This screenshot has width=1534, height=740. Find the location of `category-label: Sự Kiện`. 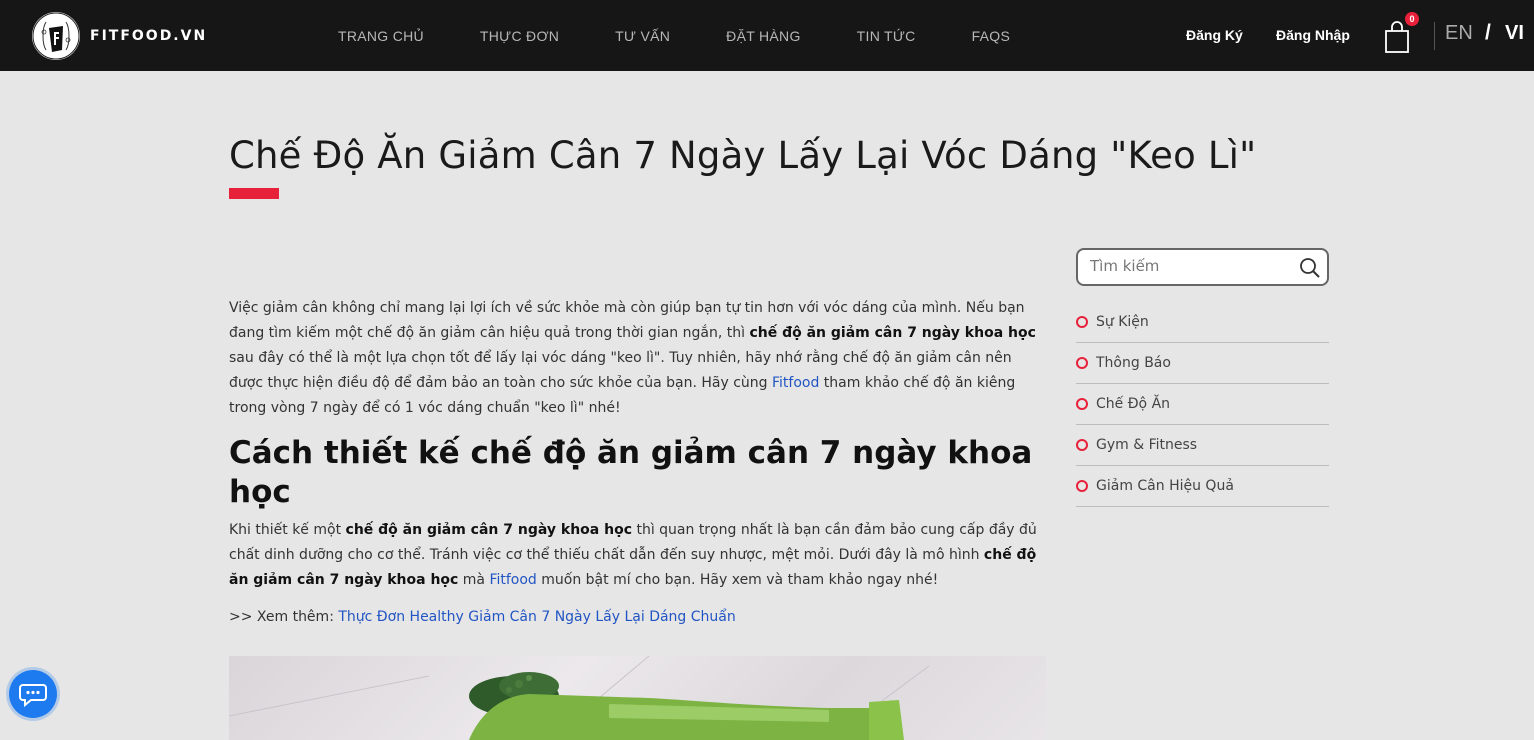

category-label: Sự Kiện is located at coordinates (1122, 322).